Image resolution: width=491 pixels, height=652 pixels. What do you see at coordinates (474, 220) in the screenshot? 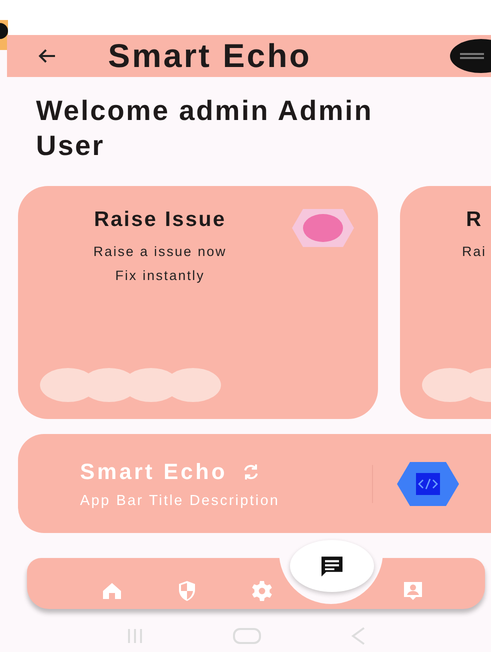
I see `card-title: R` at bounding box center [474, 220].